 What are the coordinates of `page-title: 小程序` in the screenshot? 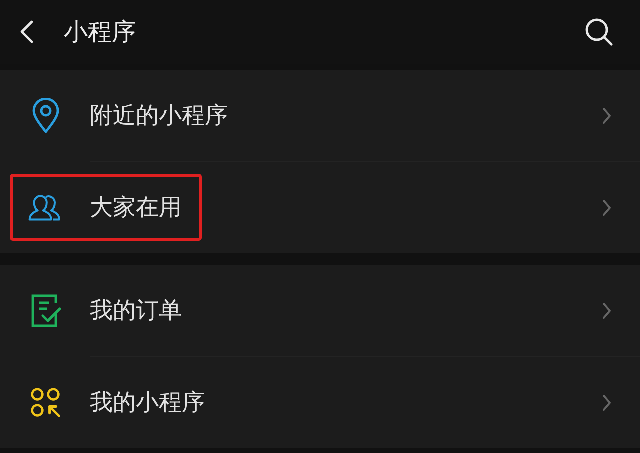 It's located at (100, 32).